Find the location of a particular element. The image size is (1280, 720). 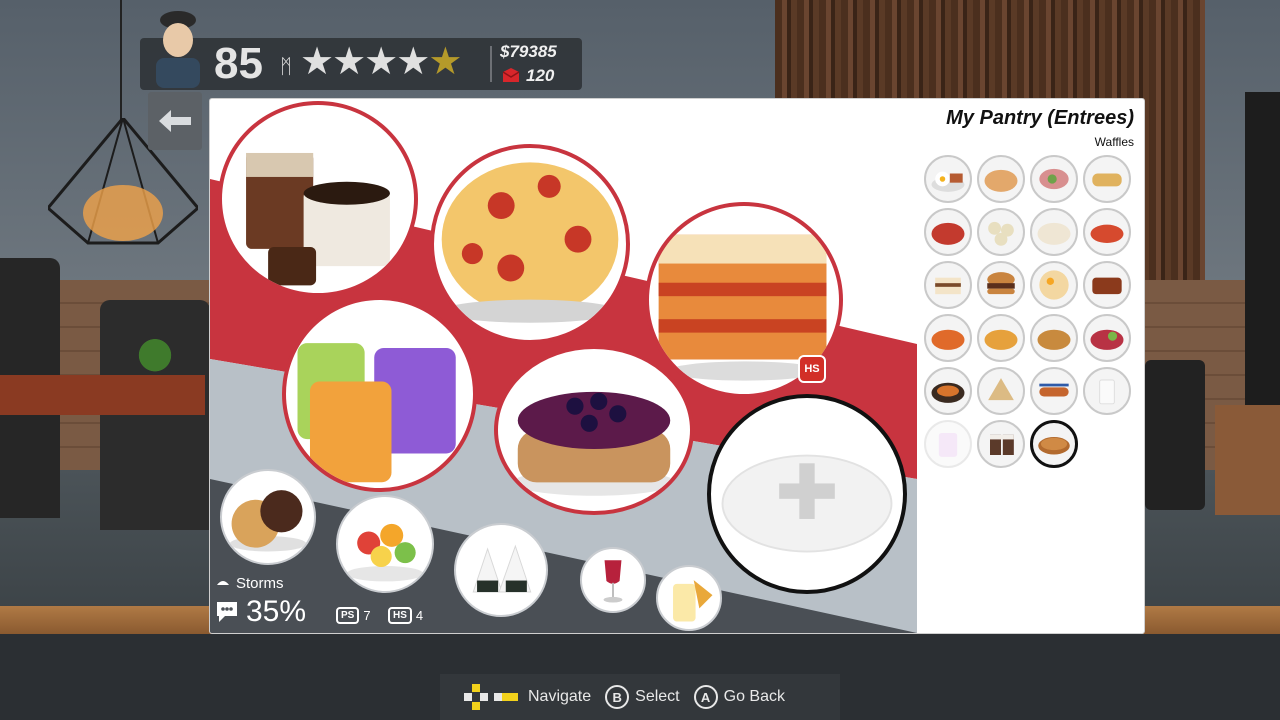

menu-slot-pepperoni-pizza is located at coordinates (530, 244).